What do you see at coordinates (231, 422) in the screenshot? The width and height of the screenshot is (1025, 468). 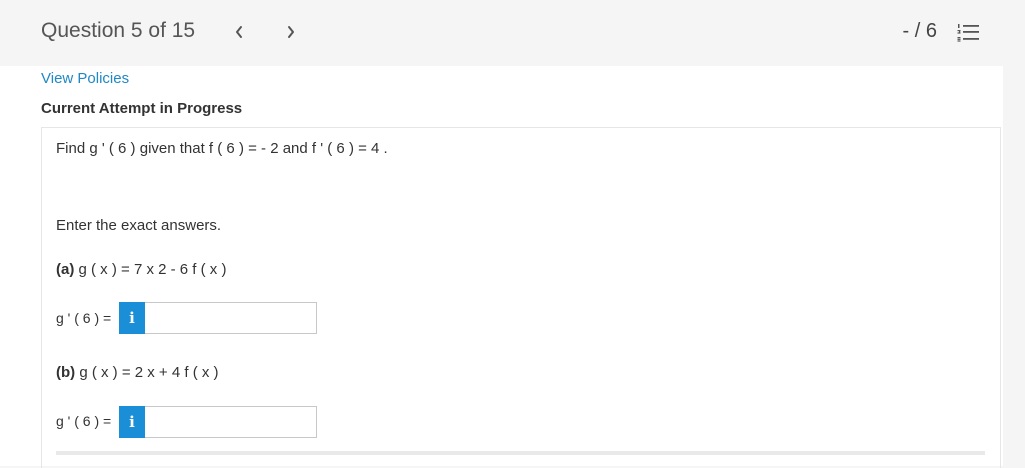 I see `part-b-answer-input` at bounding box center [231, 422].